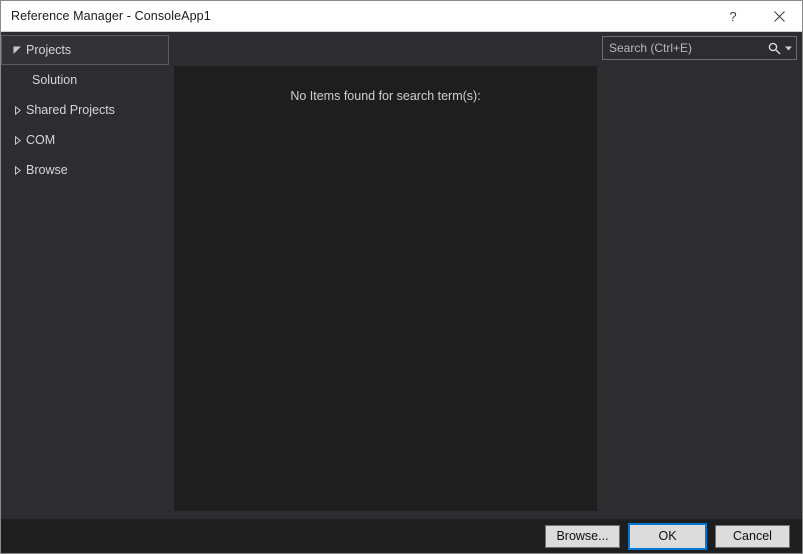 The image size is (803, 554). What do you see at coordinates (49, 50) in the screenshot?
I see `tree-item-label: Projects` at bounding box center [49, 50].